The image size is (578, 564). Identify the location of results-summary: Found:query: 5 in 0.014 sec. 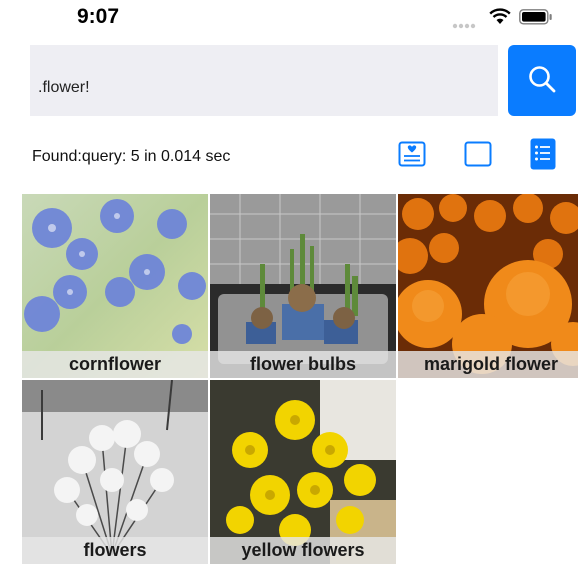
(131, 156).